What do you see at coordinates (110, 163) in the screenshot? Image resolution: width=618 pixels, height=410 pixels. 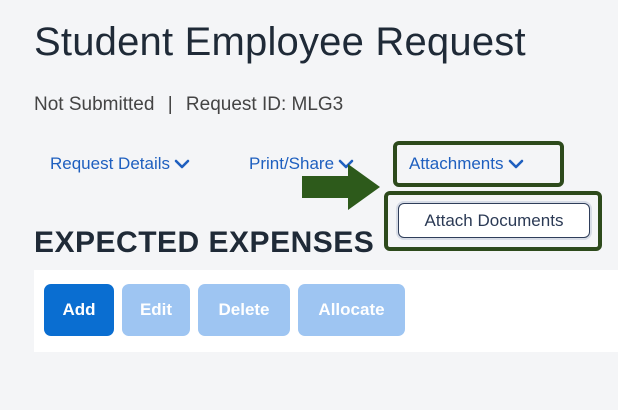 I see `request-details-label: Request Details` at bounding box center [110, 163].